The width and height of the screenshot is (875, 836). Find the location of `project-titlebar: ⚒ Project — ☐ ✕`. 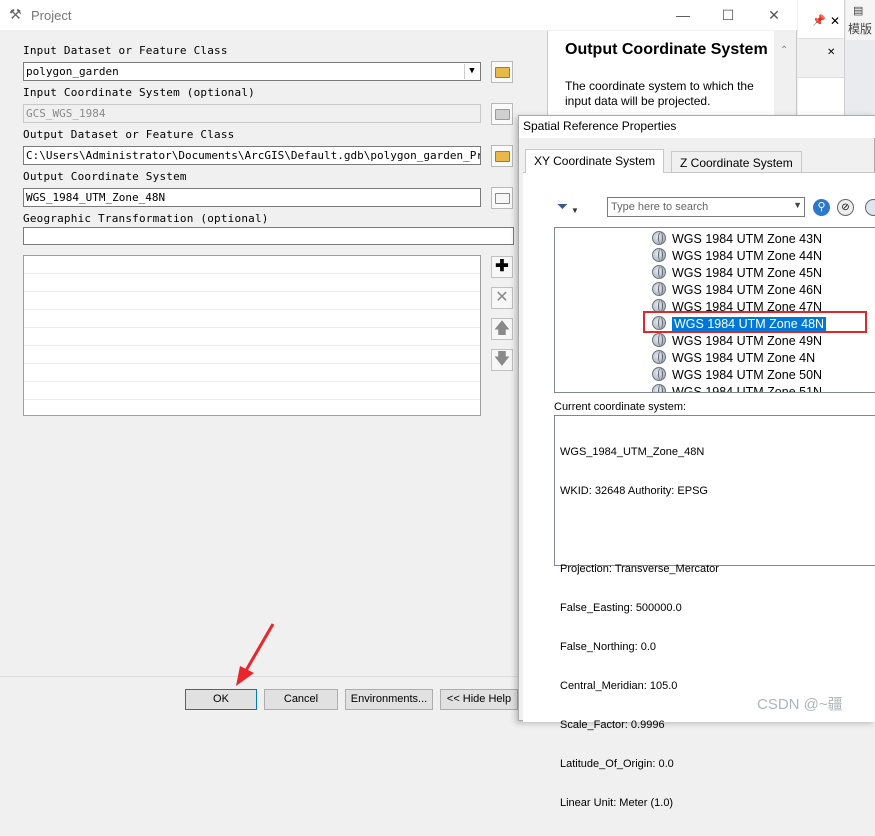

project-titlebar: ⚒ Project — ☐ ✕ is located at coordinates (398, 15).